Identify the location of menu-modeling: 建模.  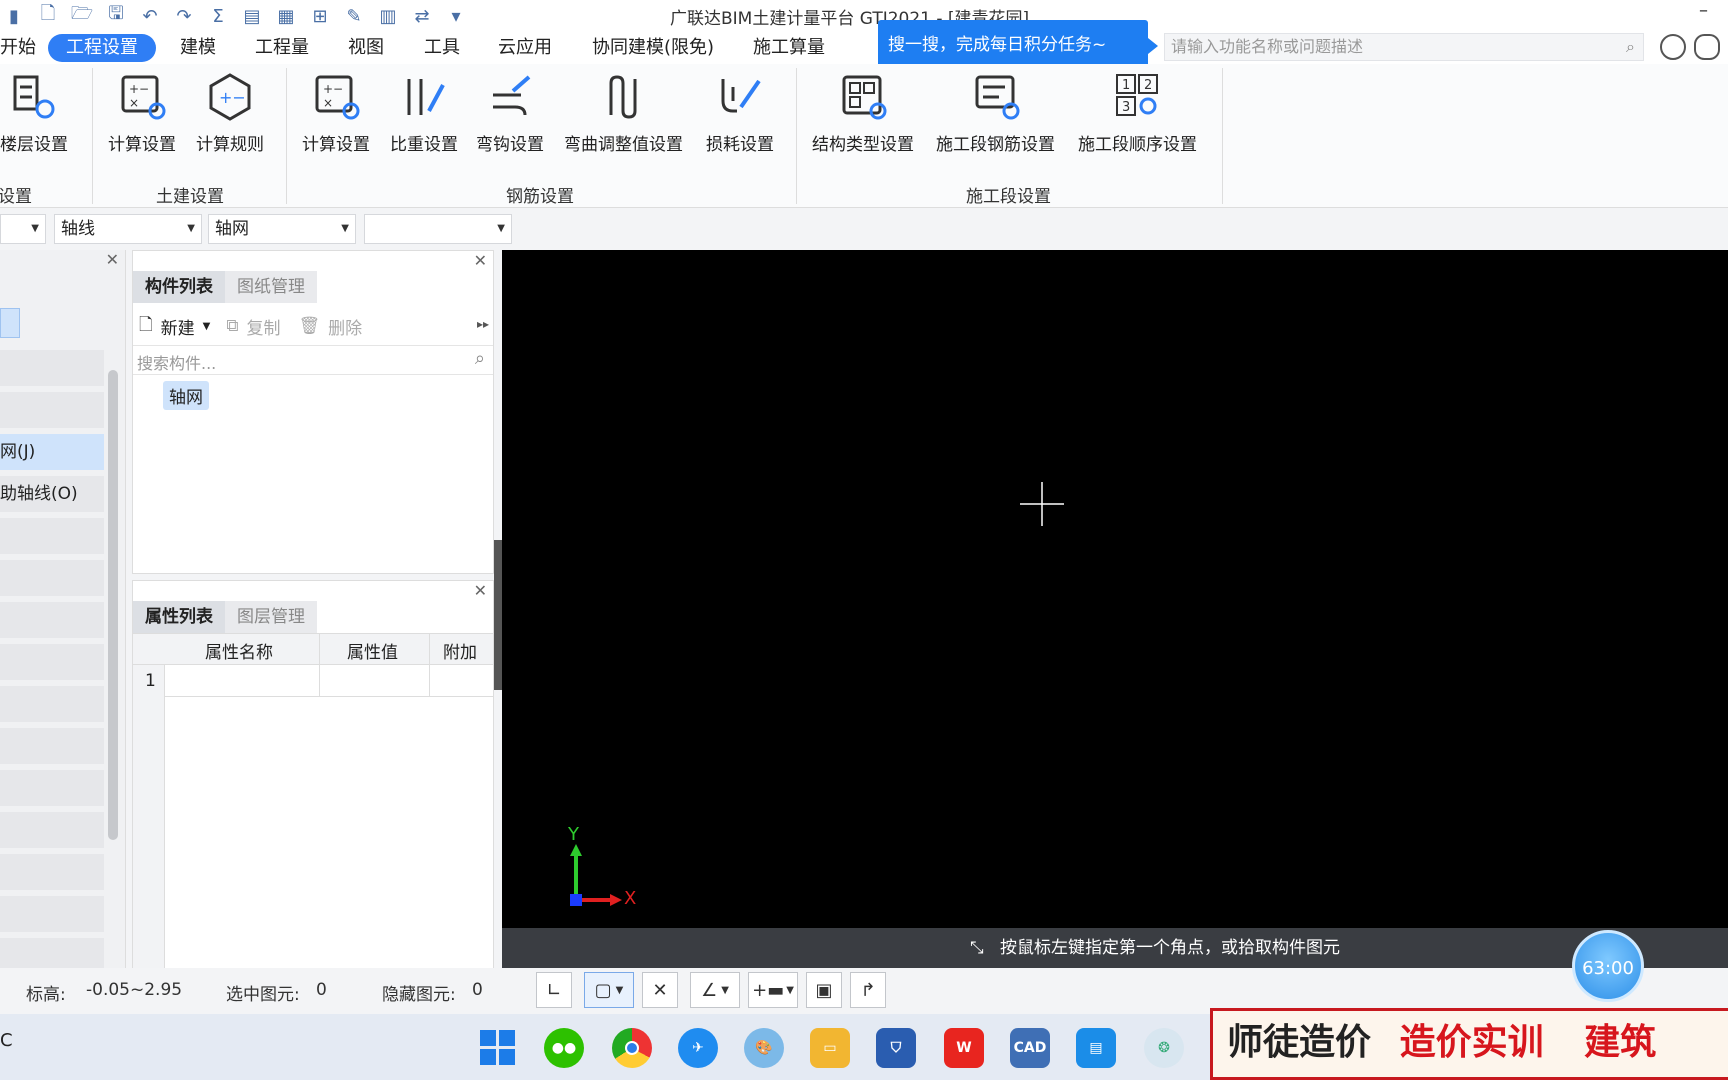
(198, 48).